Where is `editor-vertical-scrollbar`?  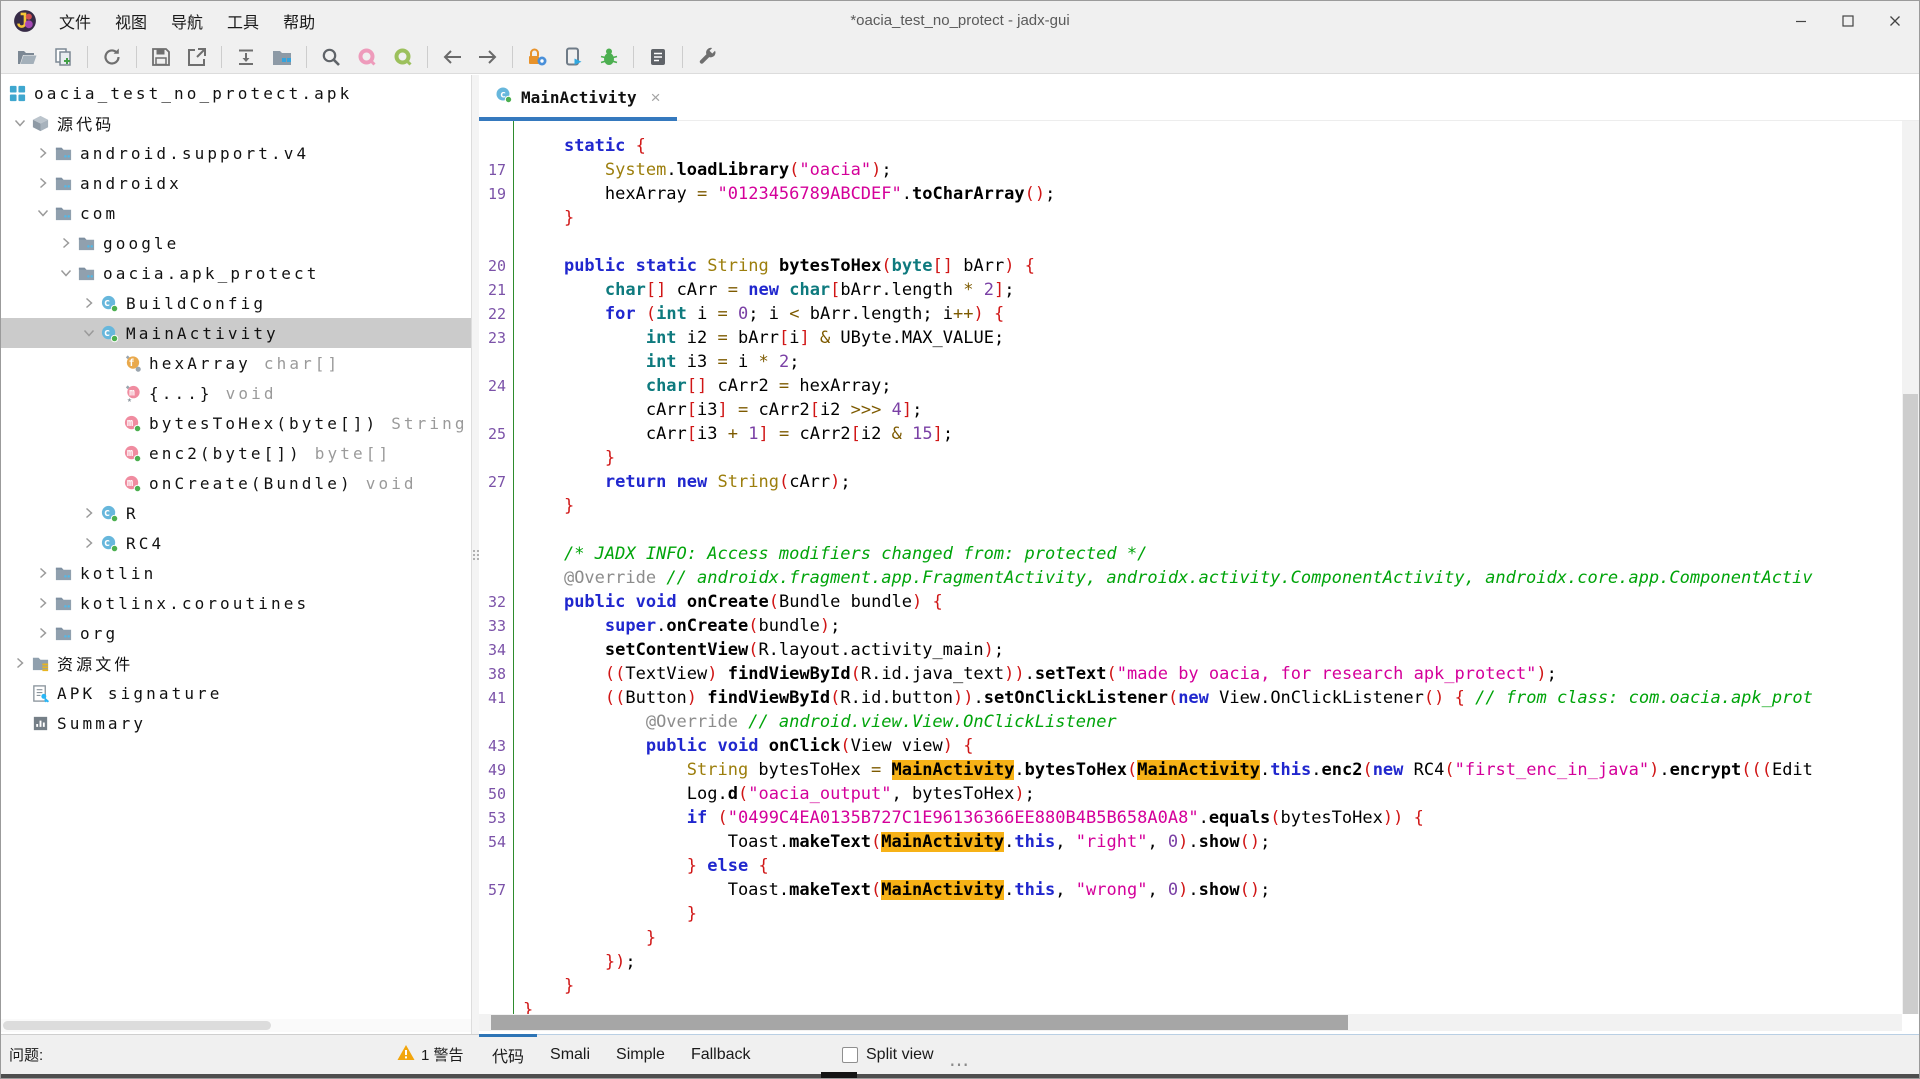
editor-vertical-scrollbar is located at coordinates (1910, 567).